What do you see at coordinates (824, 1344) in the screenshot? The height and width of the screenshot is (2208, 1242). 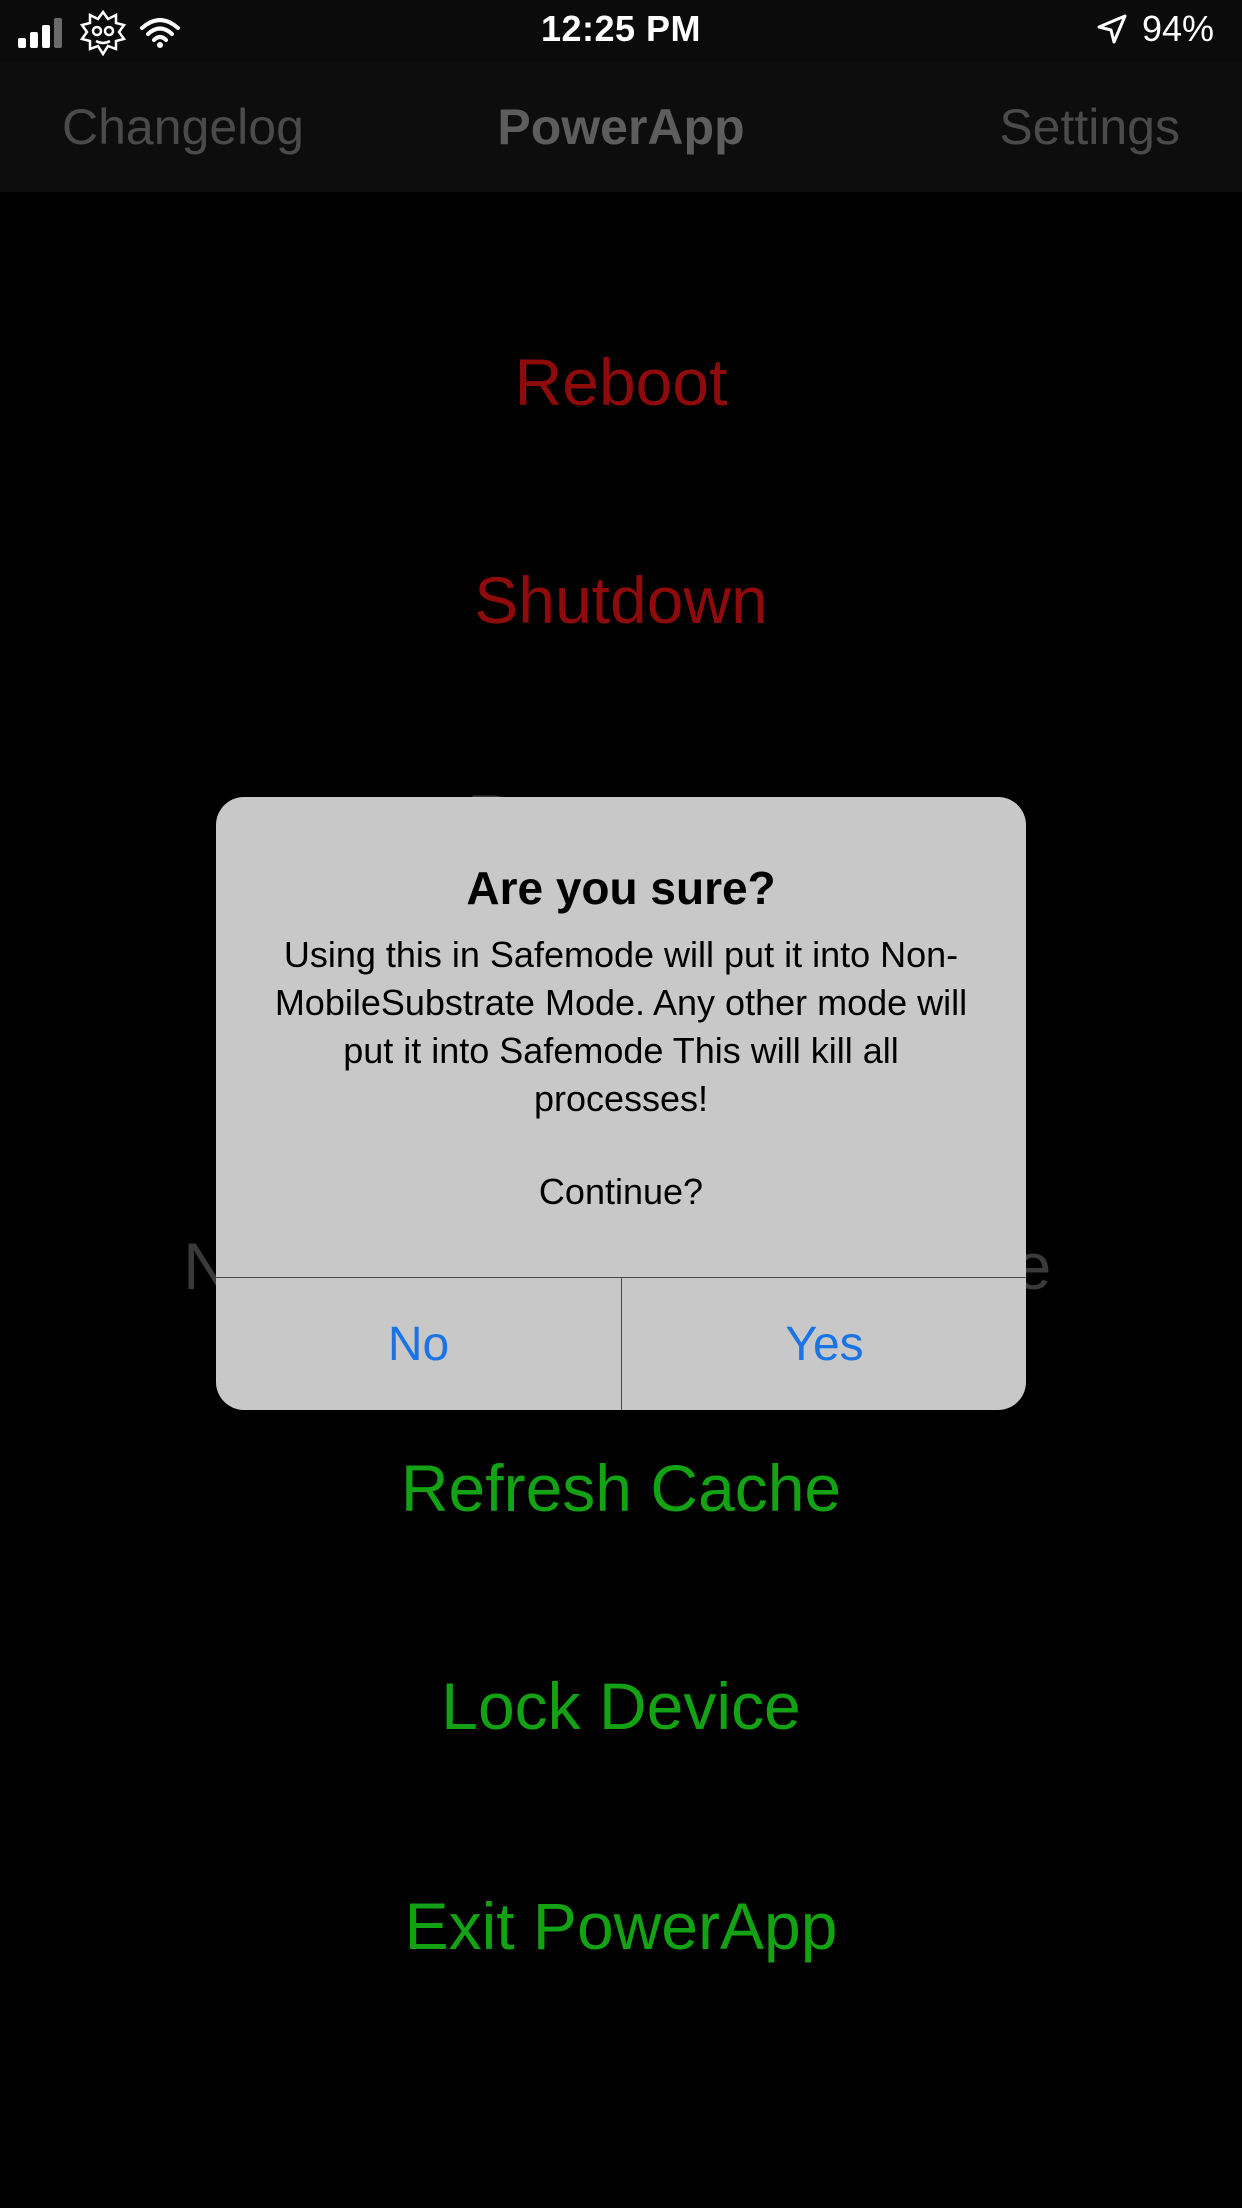 I see `yes-button: Yes` at bounding box center [824, 1344].